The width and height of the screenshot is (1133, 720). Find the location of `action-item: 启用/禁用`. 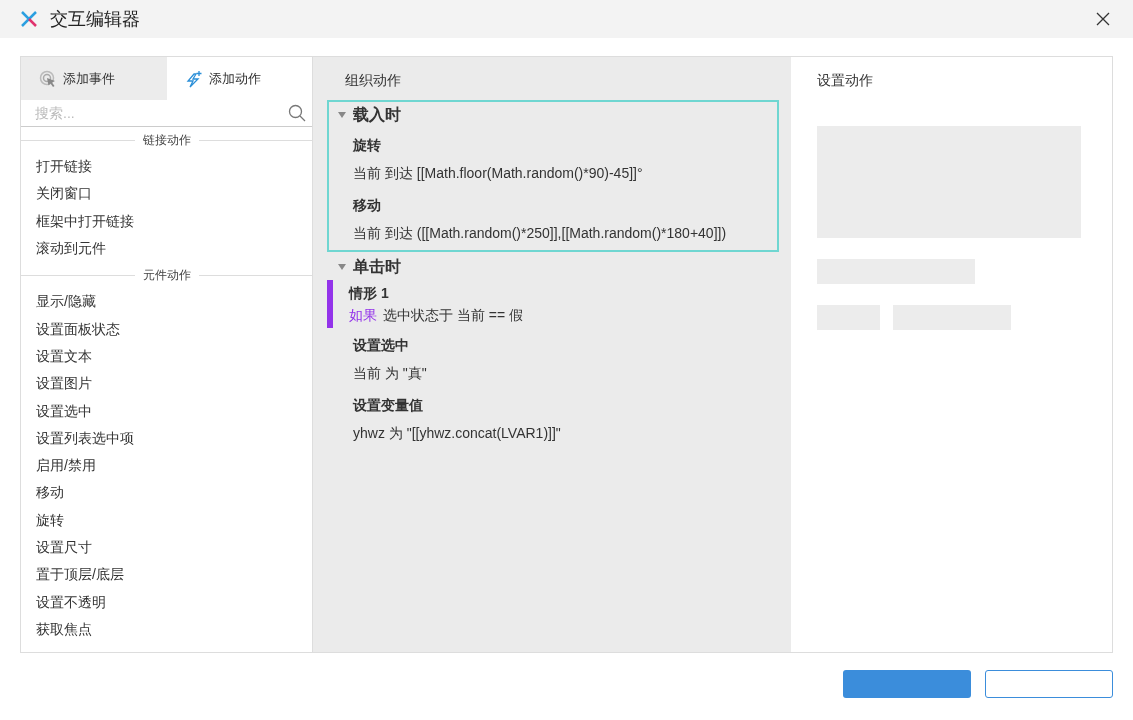

action-item: 启用/禁用 is located at coordinates (66, 466).